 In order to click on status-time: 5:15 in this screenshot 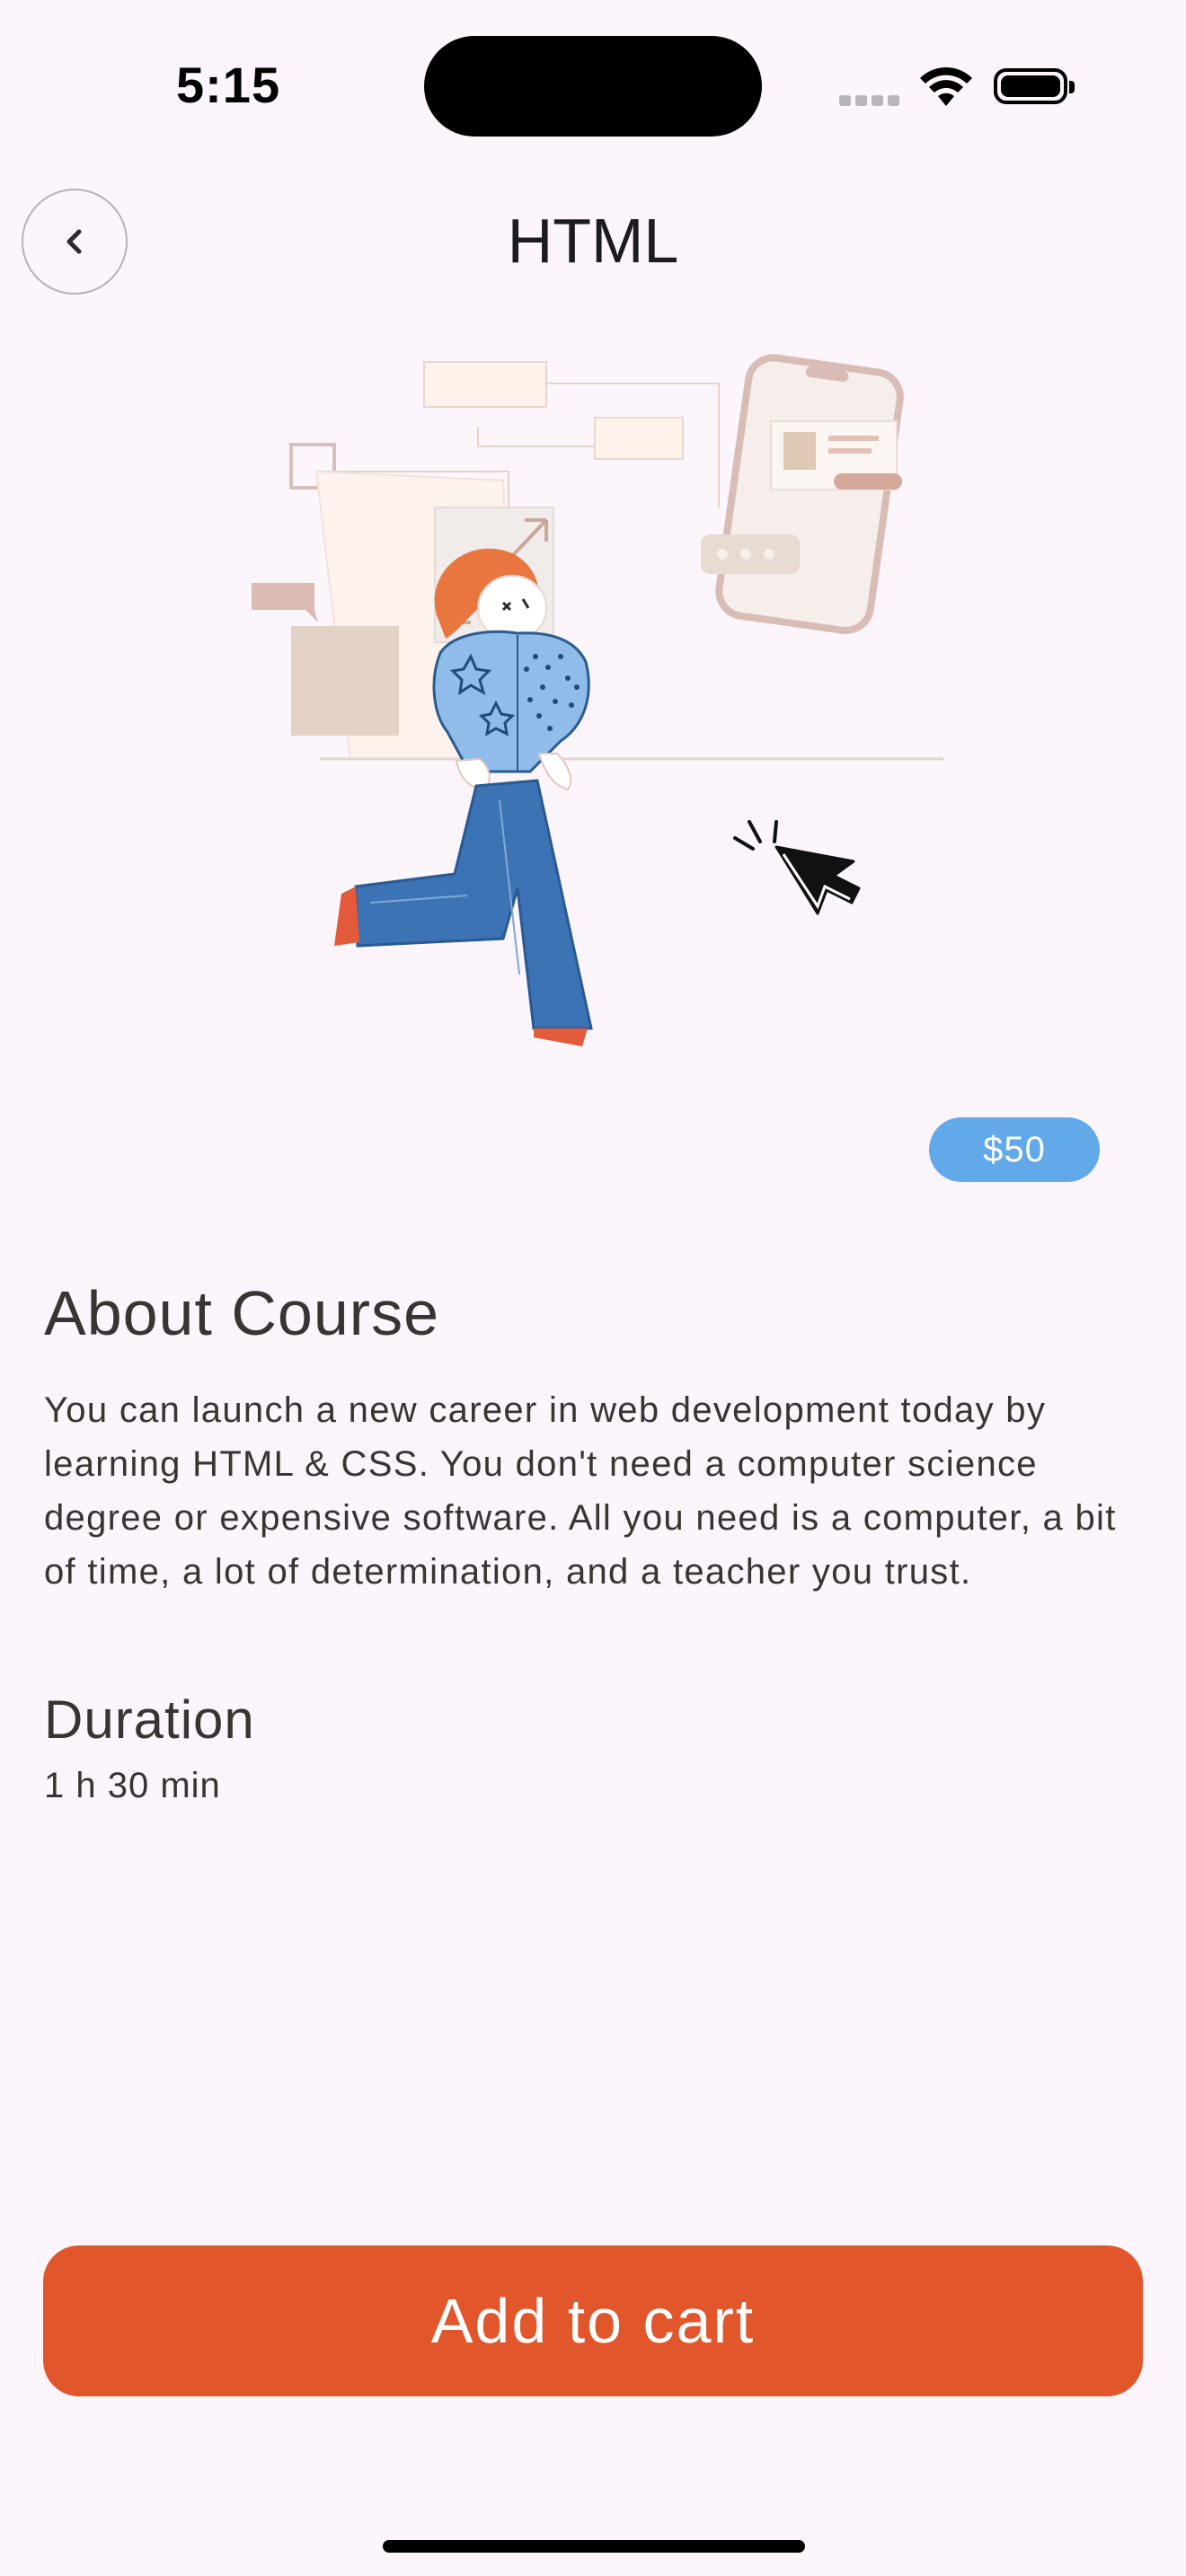, I will do `click(228, 85)`.